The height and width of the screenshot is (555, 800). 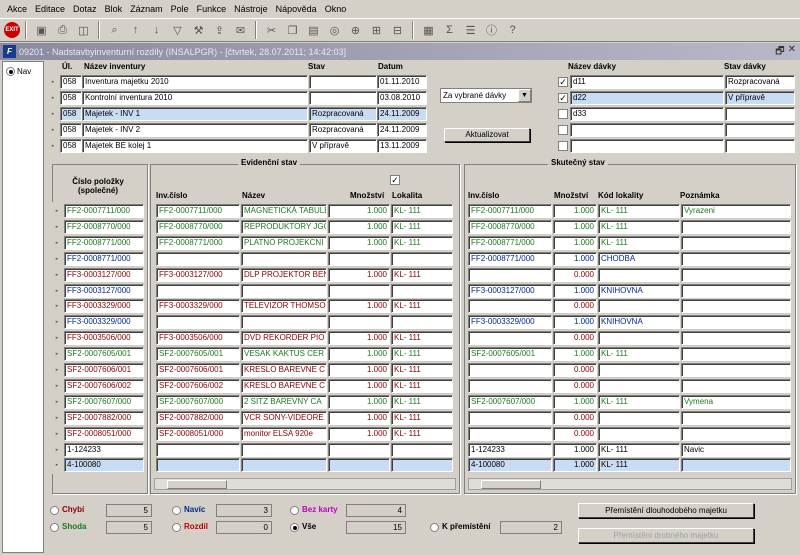 What do you see at coordinates (296, 9) in the screenshot?
I see `menu-item: Nápověda` at bounding box center [296, 9].